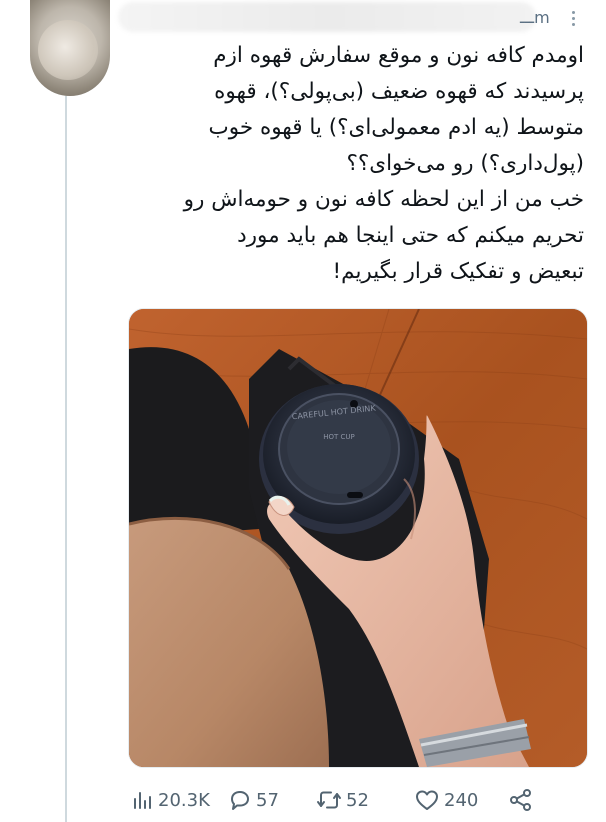  I want to click on like-action: 240, so click(446, 800).